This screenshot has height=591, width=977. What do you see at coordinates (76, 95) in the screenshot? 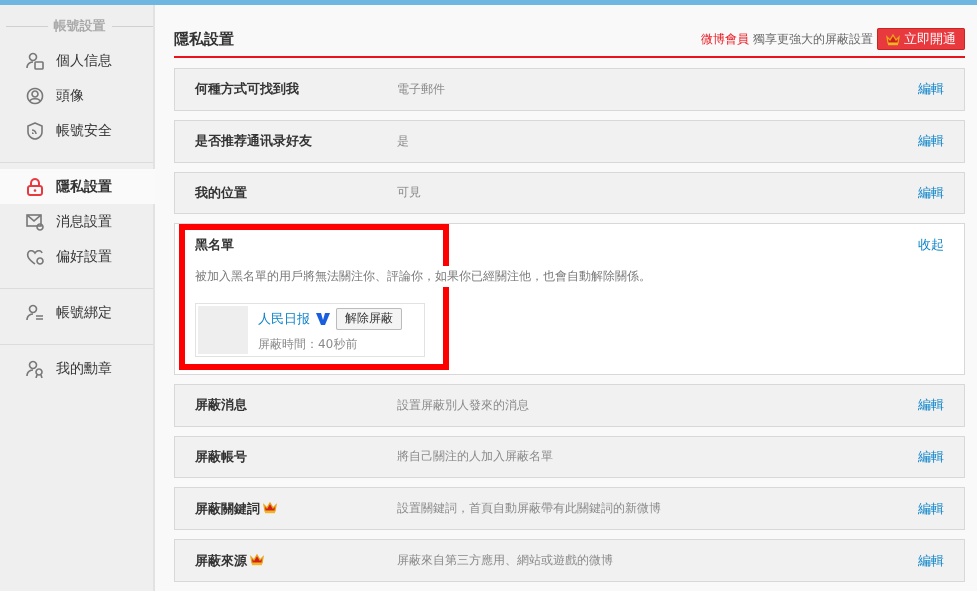
I see `sidebar-item: 頭像` at bounding box center [76, 95].